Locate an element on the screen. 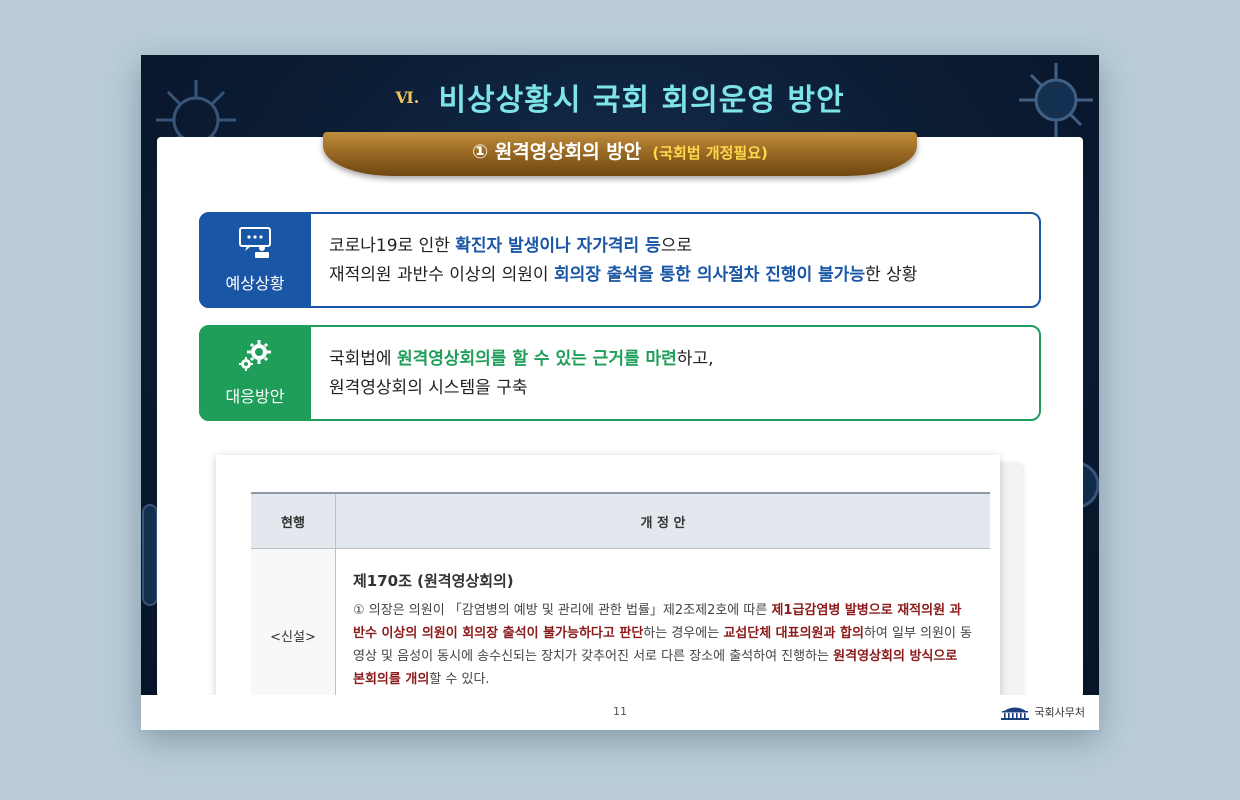 This screenshot has height=800, width=1240. card-line: 코로나19로 인한 확진자 발생이나 자가격리 등으로 is located at coordinates (679, 246).